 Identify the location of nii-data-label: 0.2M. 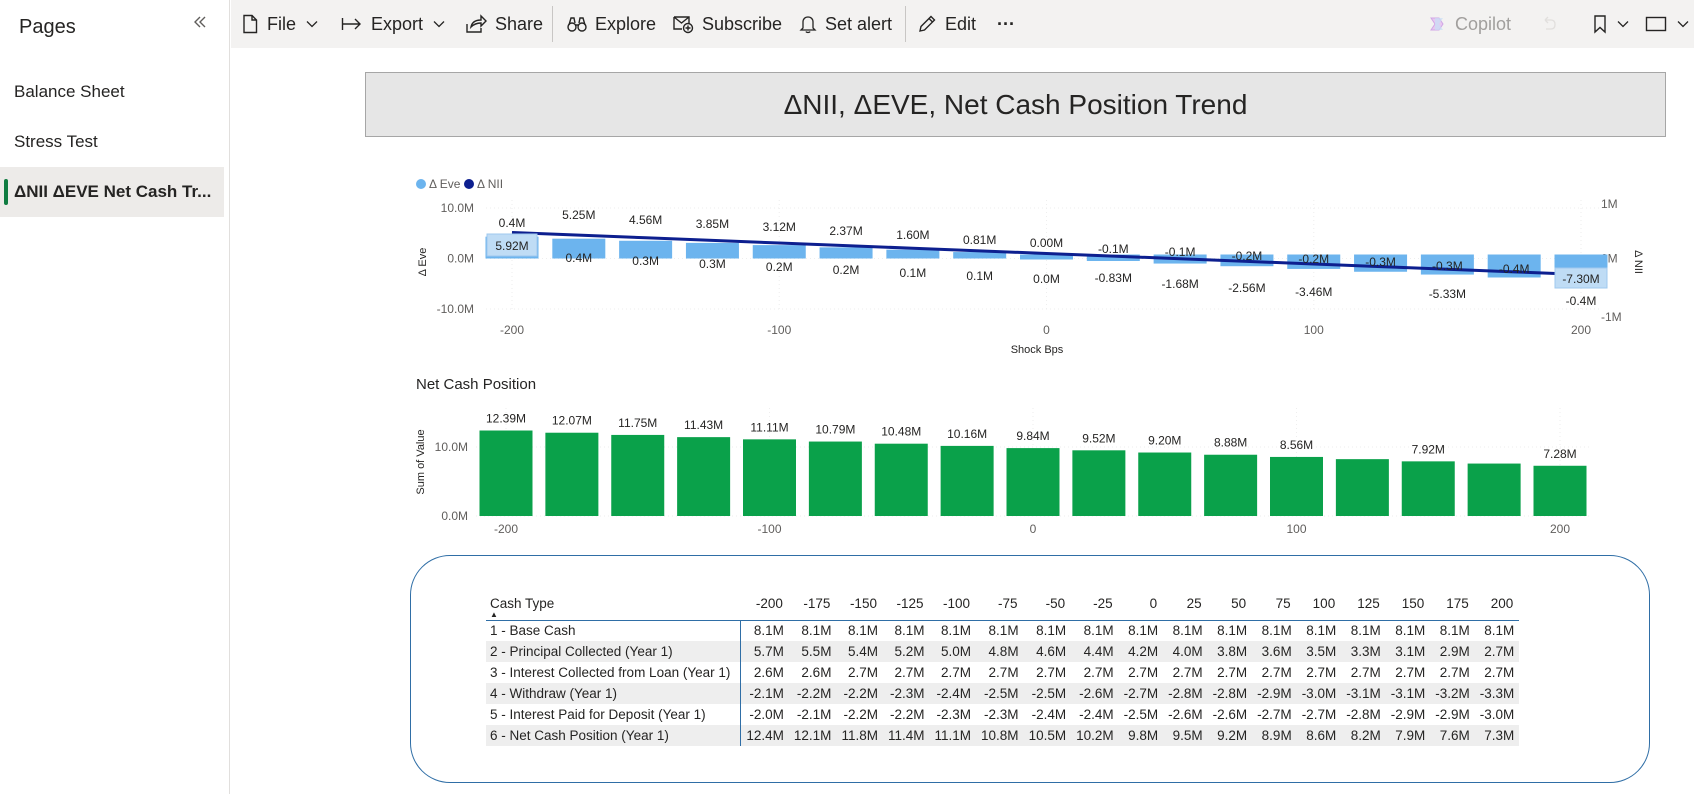
(846, 270).